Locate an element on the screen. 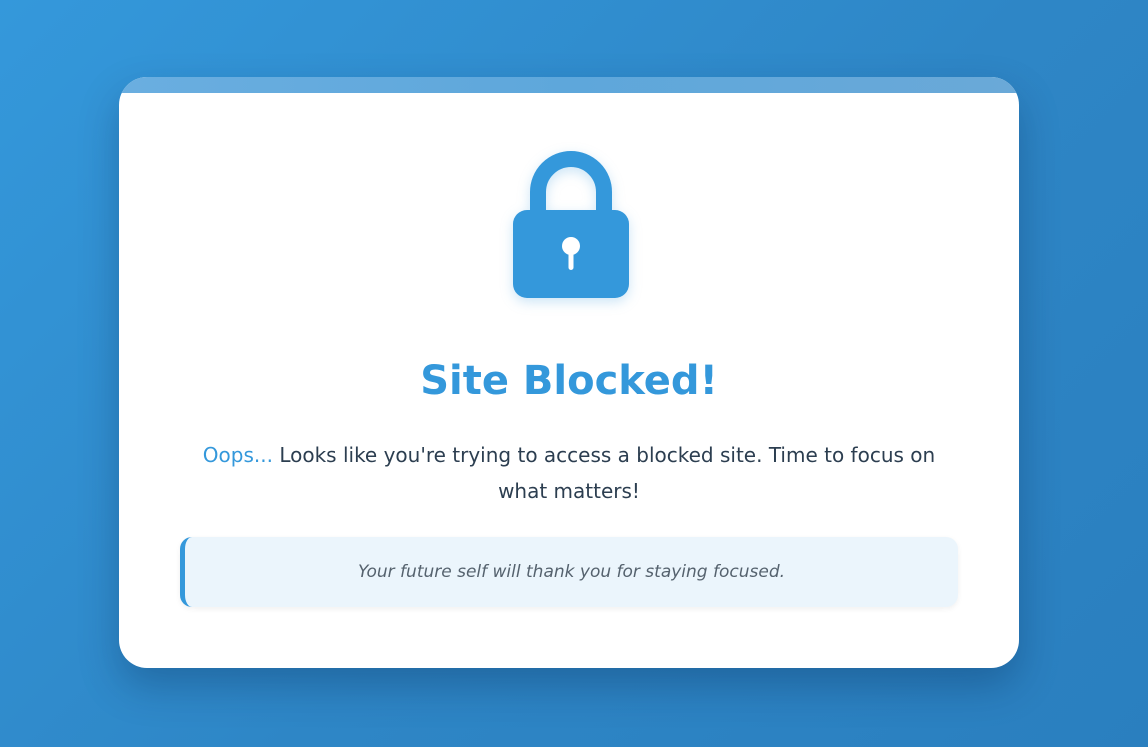  page-title: Site Blocked! is located at coordinates (569, 381).